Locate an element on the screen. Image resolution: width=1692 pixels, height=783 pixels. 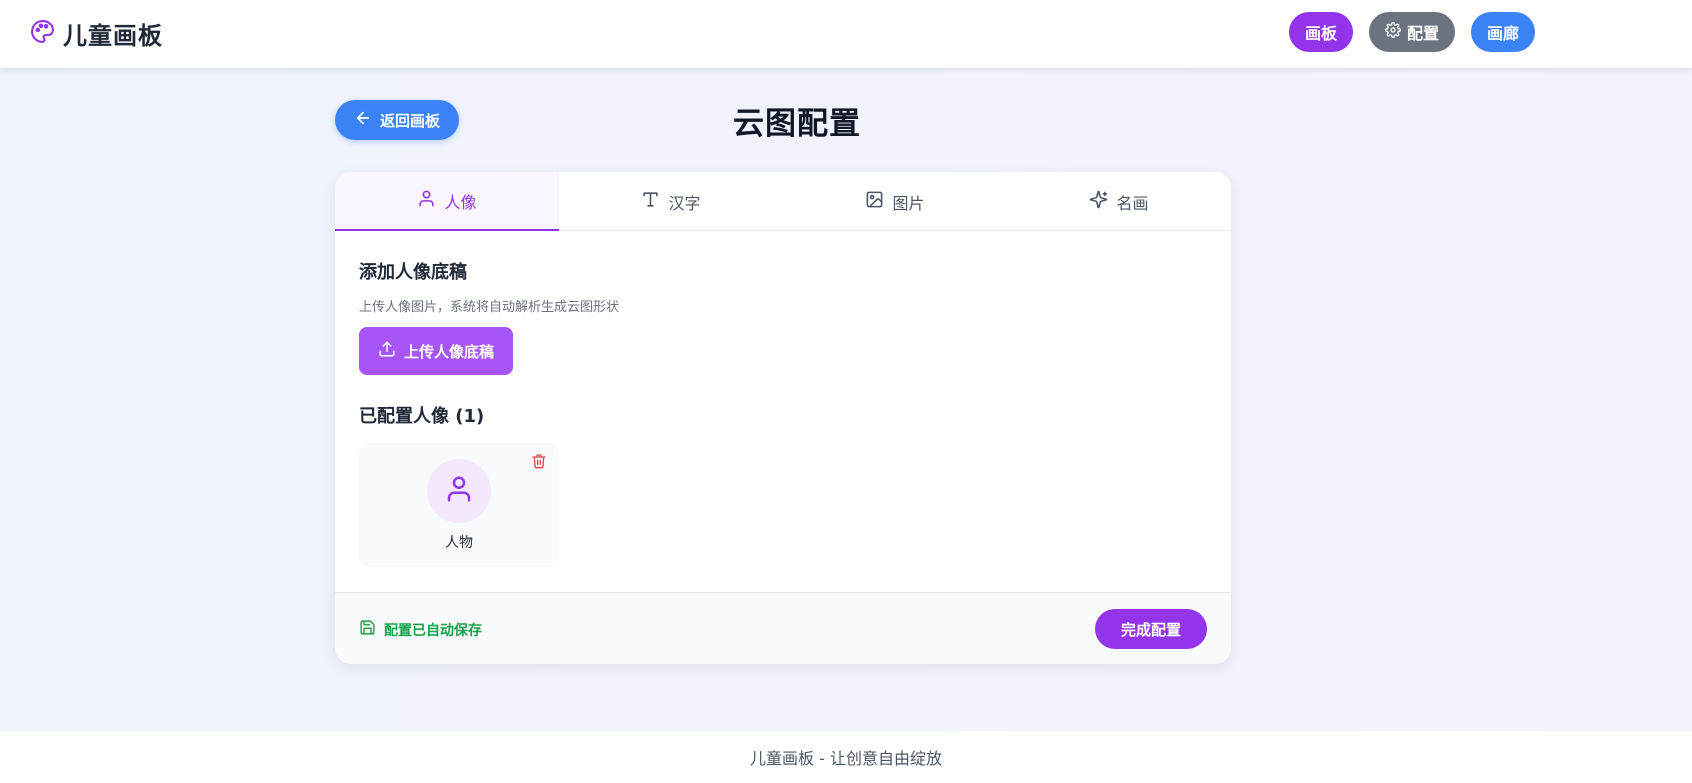
brand-title: 儿童画板 is located at coordinates (113, 36).